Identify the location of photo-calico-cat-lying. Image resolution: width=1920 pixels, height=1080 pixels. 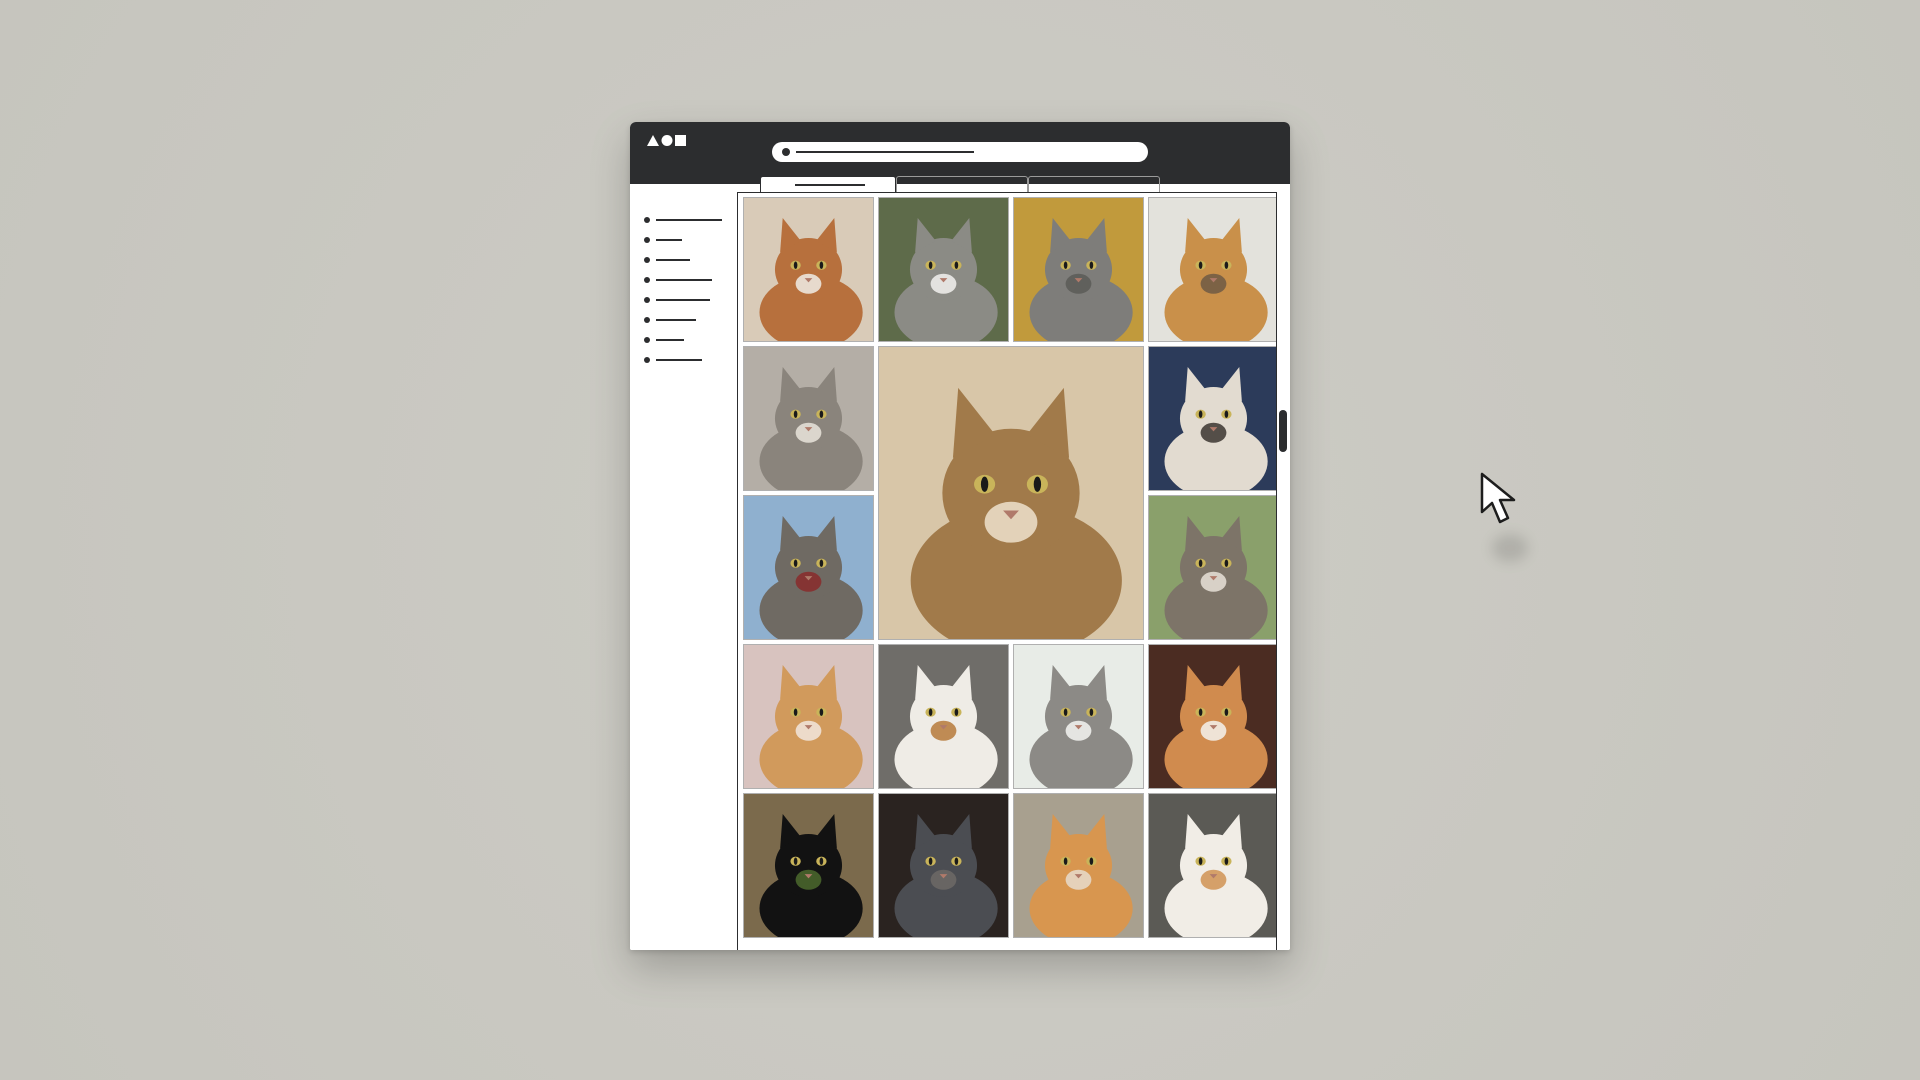
(943, 716).